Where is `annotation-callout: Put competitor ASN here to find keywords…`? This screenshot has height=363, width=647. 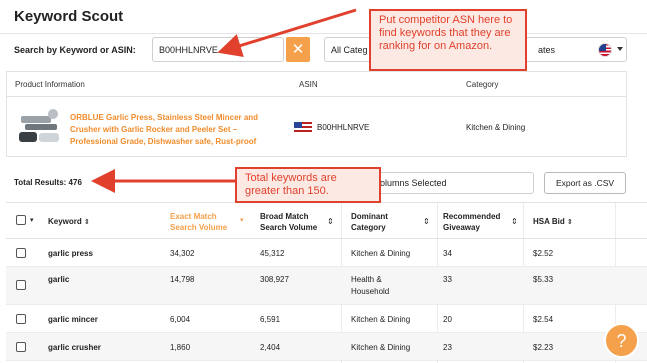
annotation-callout: Put competitor ASN here to find keywords… is located at coordinates (448, 40).